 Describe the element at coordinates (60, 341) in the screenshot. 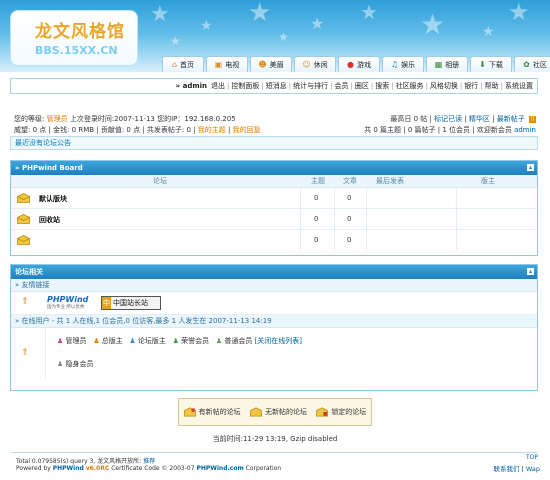

I see `admin-user-icon: ♟` at that location.